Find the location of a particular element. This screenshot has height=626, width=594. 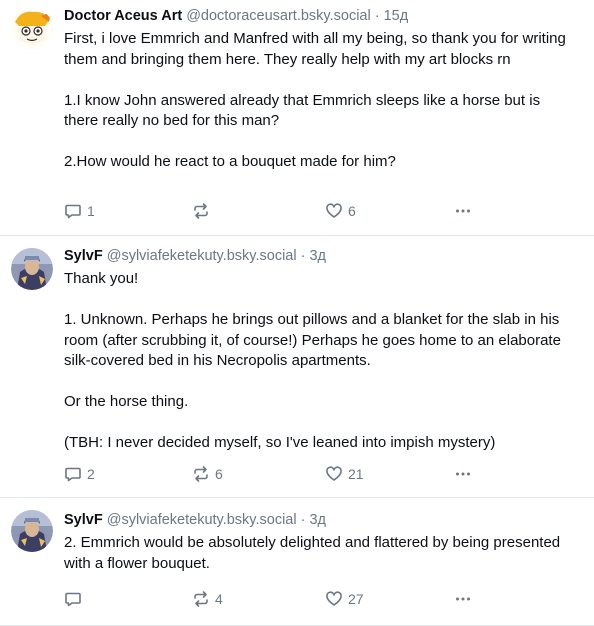

repost-count: 6 is located at coordinates (219, 474).